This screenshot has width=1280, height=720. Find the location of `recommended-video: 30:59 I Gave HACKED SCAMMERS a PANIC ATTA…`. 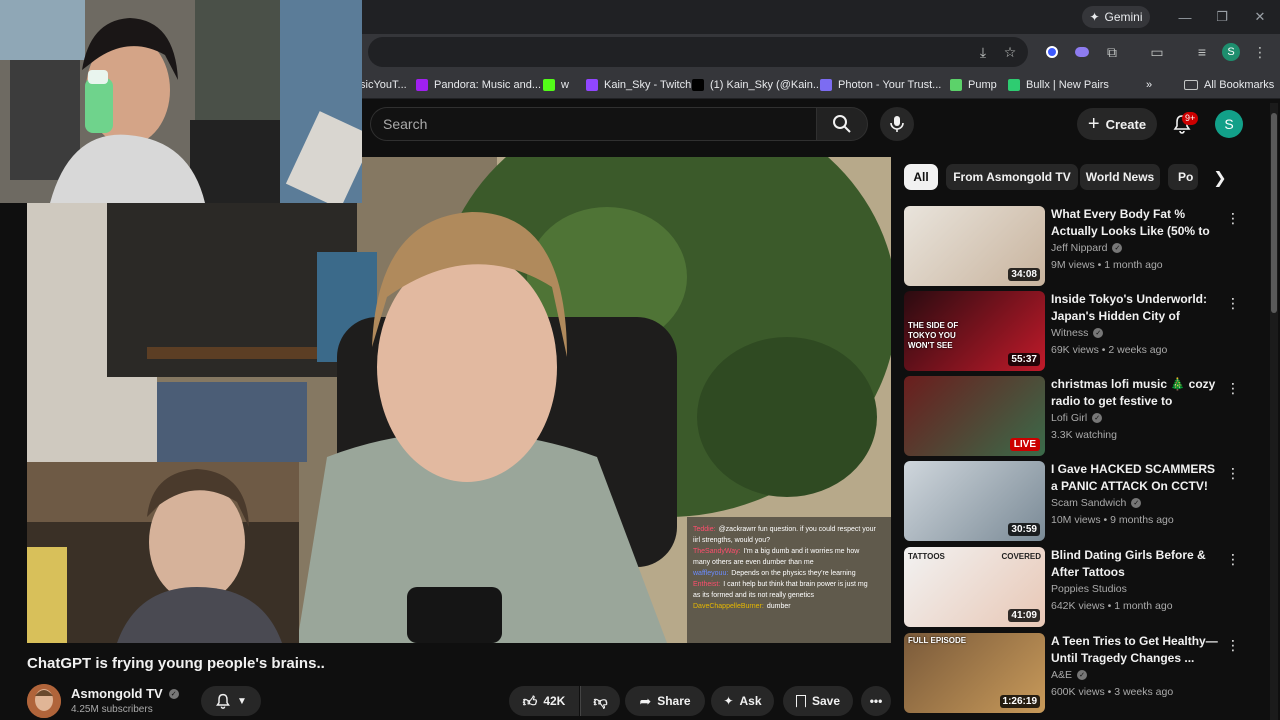

recommended-video: 30:59 I Gave HACKED SCAMMERS a PANIC ATTA… is located at coordinates (1087, 501).